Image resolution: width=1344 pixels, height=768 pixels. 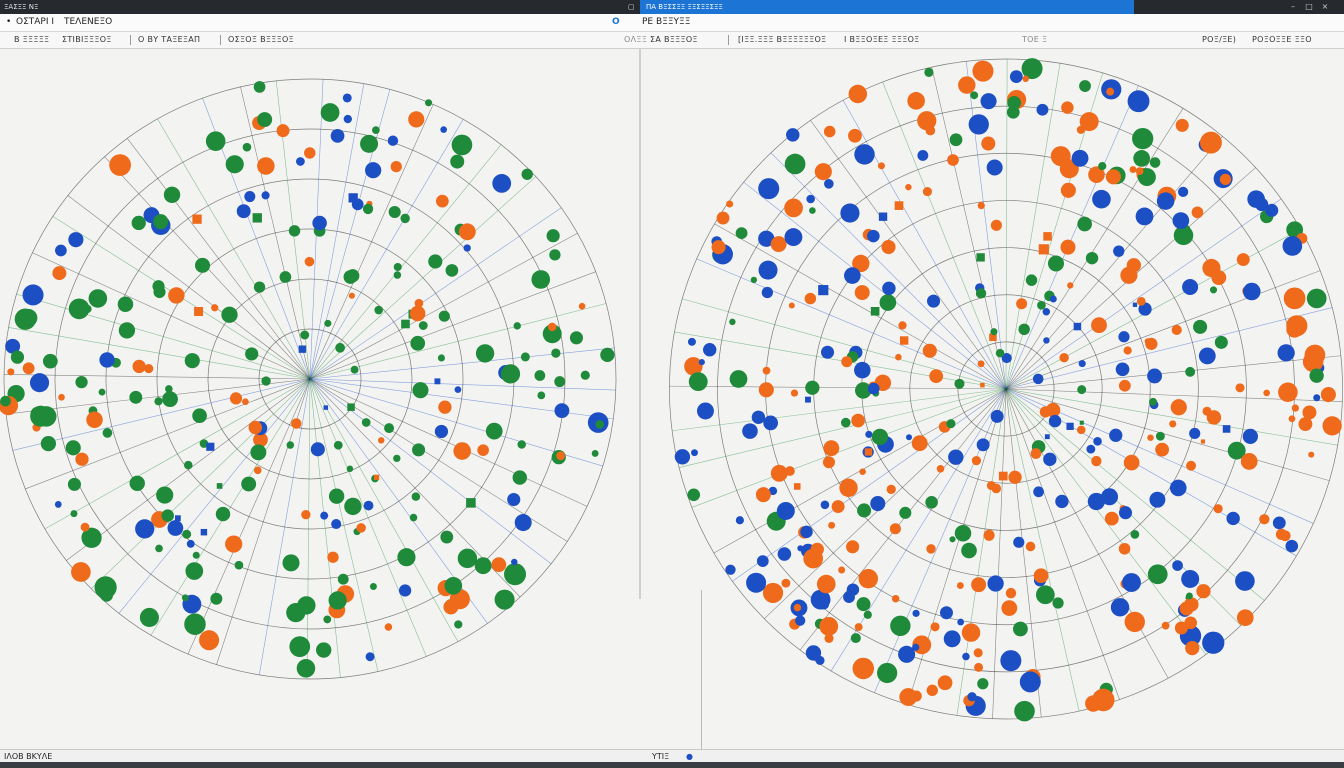 What do you see at coordinates (1309, 7) in the screenshot?
I see `maximize-icon: □` at bounding box center [1309, 7].